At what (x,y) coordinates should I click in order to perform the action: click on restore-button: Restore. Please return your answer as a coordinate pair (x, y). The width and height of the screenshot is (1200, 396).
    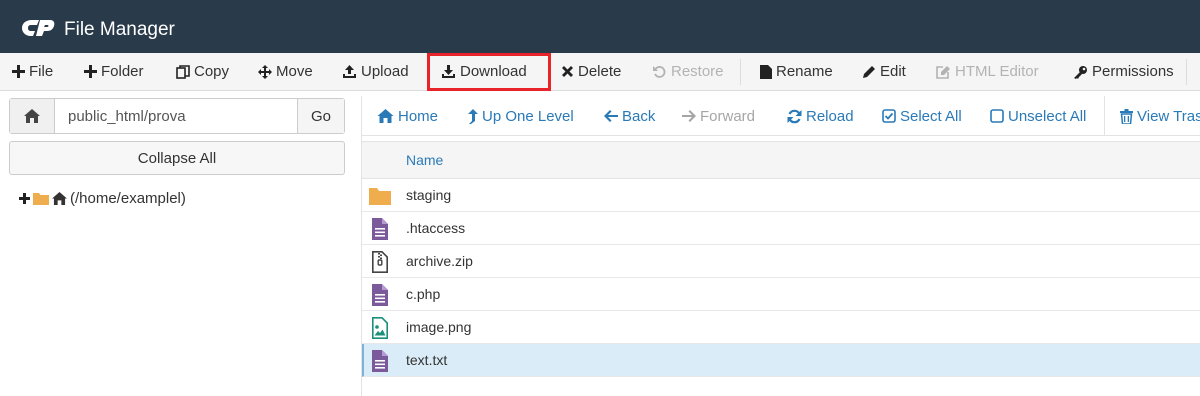
    Looking at the image, I should click on (688, 71).